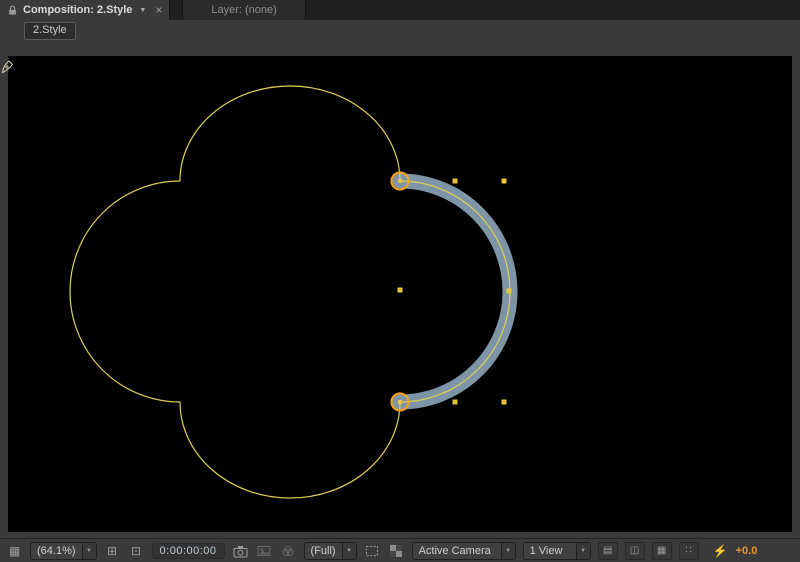  What do you see at coordinates (688, 551) in the screenshot?
I see `mini-flowchart-icon: ∷` at bounding box center [688, 551].